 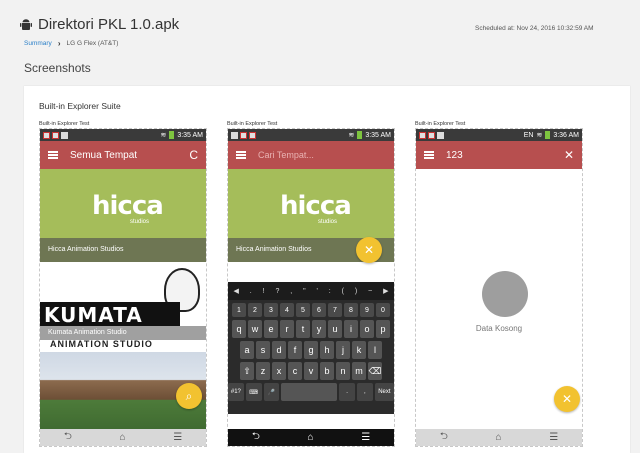 What do you see at coordinates (239, 329) in the screenshot?
I see `keyboard-key: q` at bounding box center [239, 329].